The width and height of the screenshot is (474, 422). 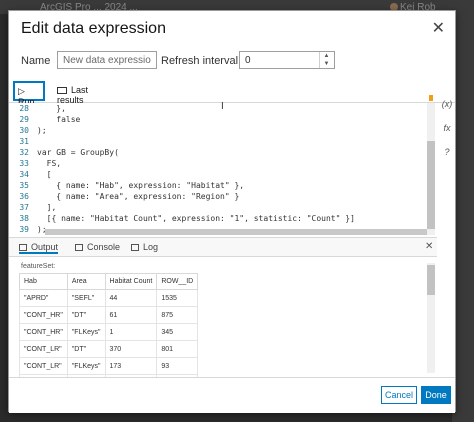 What do you see at coordinates (135, 248) in the screenshot?
I see `log-icon` at bounding box center [135, 248].